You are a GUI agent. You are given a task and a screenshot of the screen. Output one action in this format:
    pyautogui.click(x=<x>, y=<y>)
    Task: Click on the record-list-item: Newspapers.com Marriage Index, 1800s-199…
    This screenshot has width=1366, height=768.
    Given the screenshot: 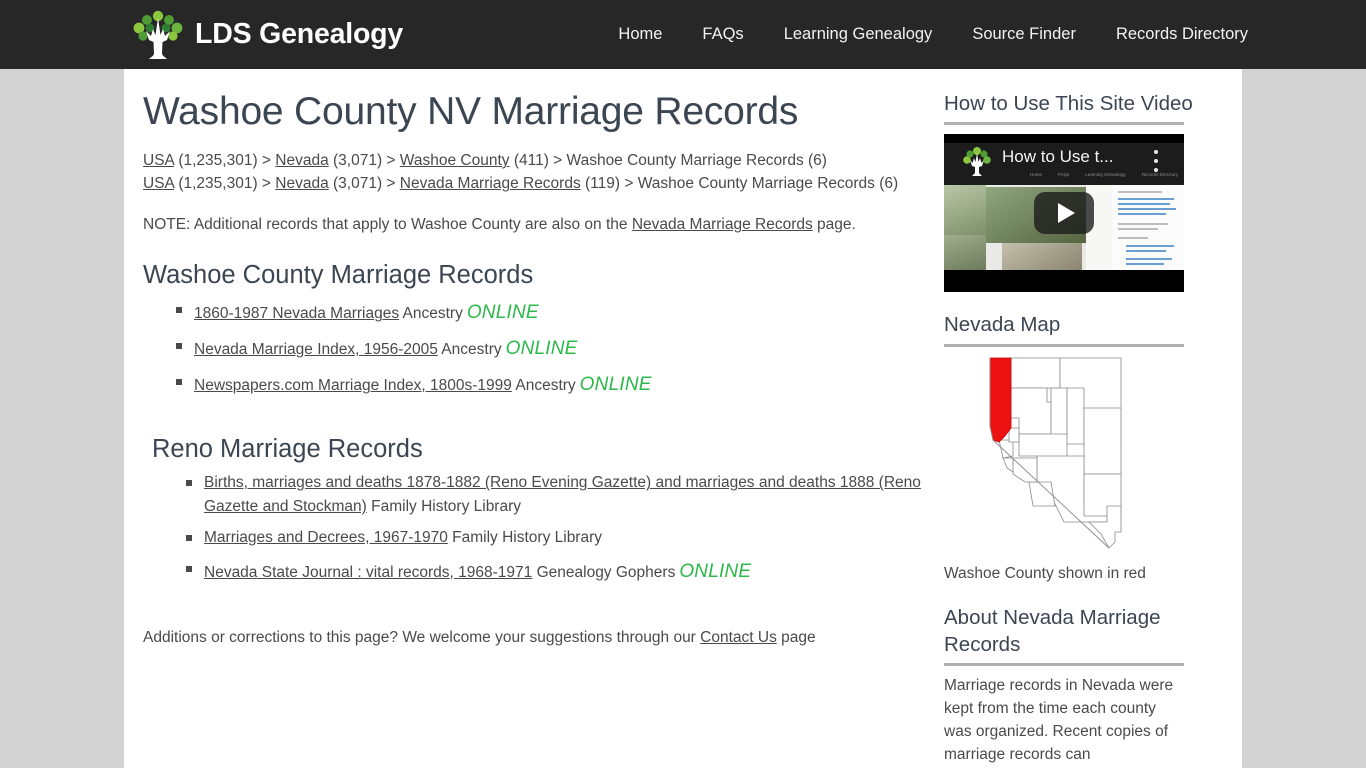 What is the action you would take?
    pyautogui.click(x=560, y=384)
    